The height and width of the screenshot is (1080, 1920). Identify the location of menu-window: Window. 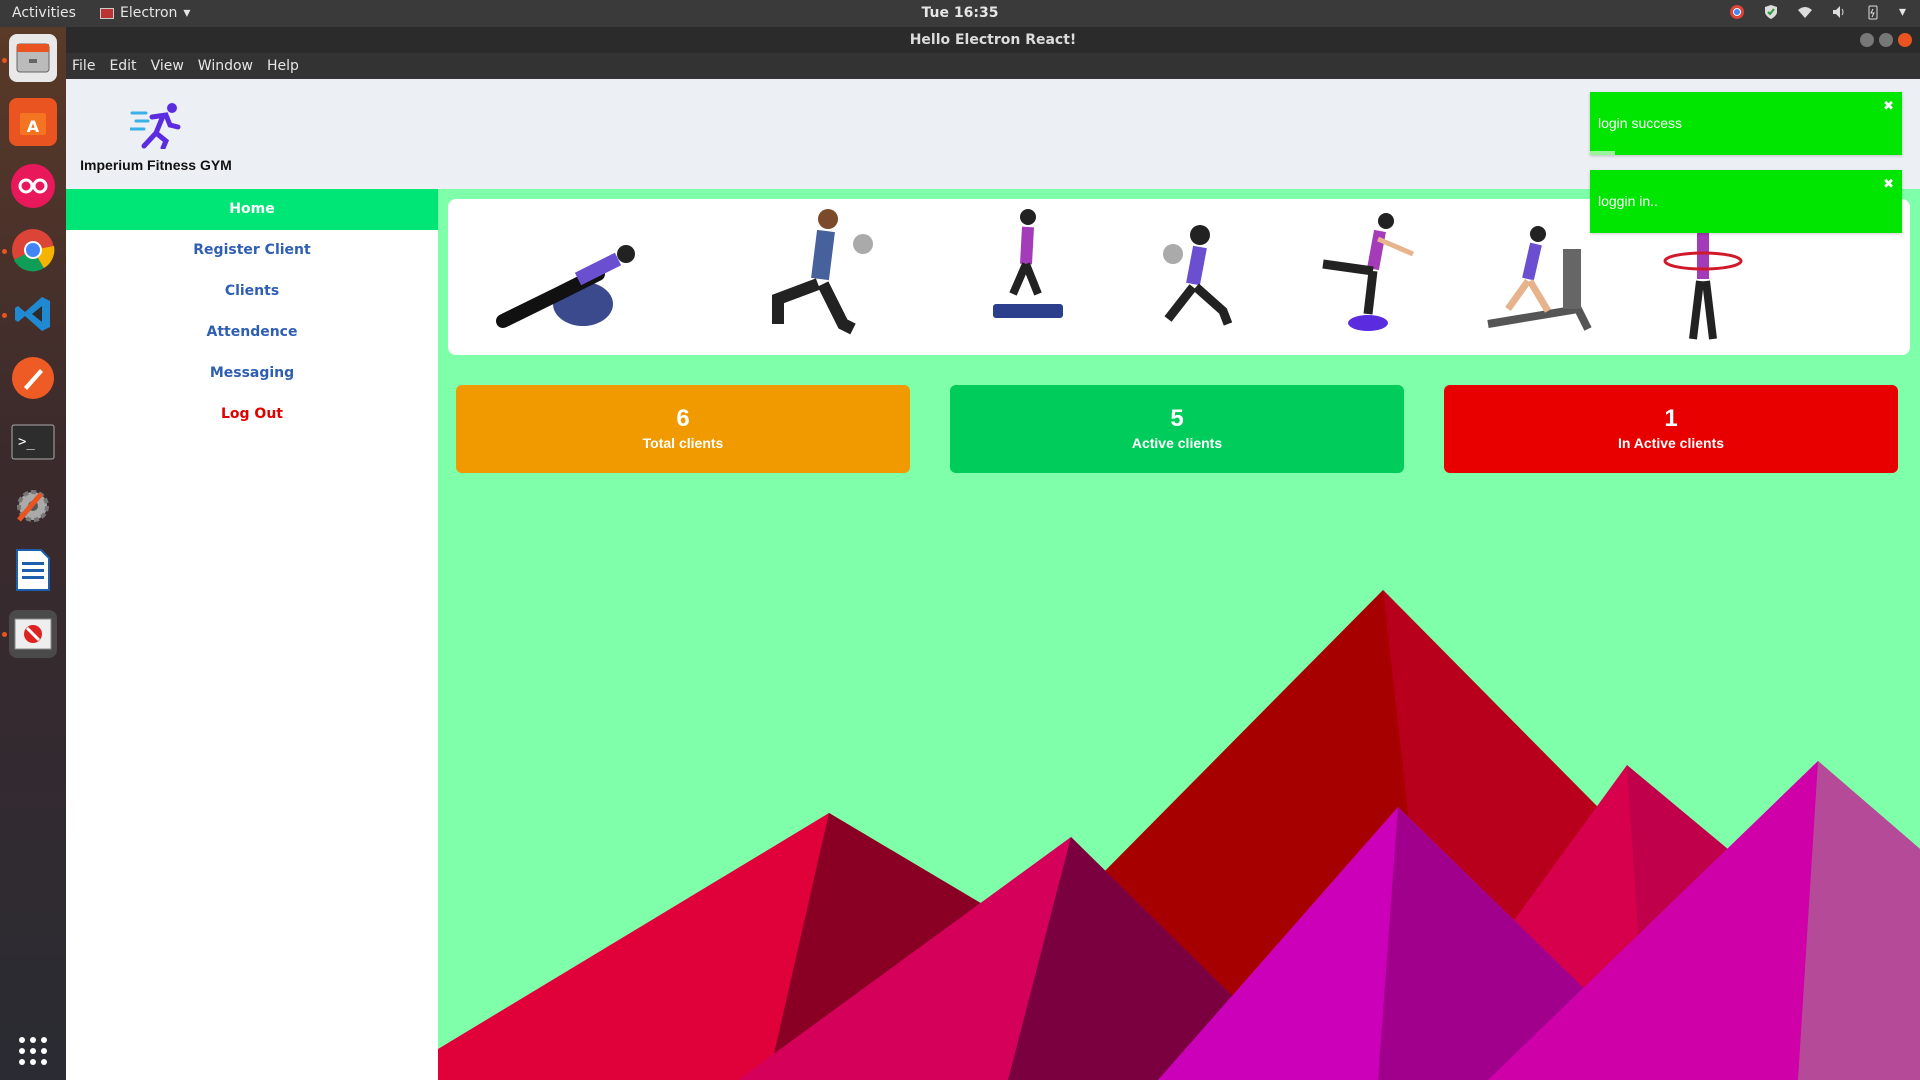
(225, 66).